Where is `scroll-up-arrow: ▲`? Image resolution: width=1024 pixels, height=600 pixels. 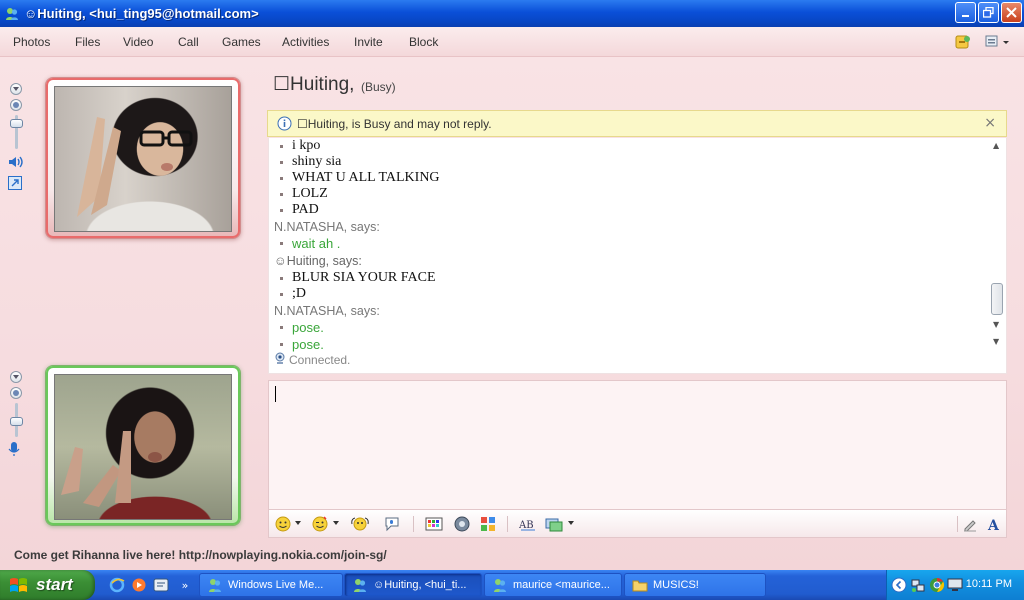 scroll-up-arrow: ▲ is located at coordinates (996, 145).